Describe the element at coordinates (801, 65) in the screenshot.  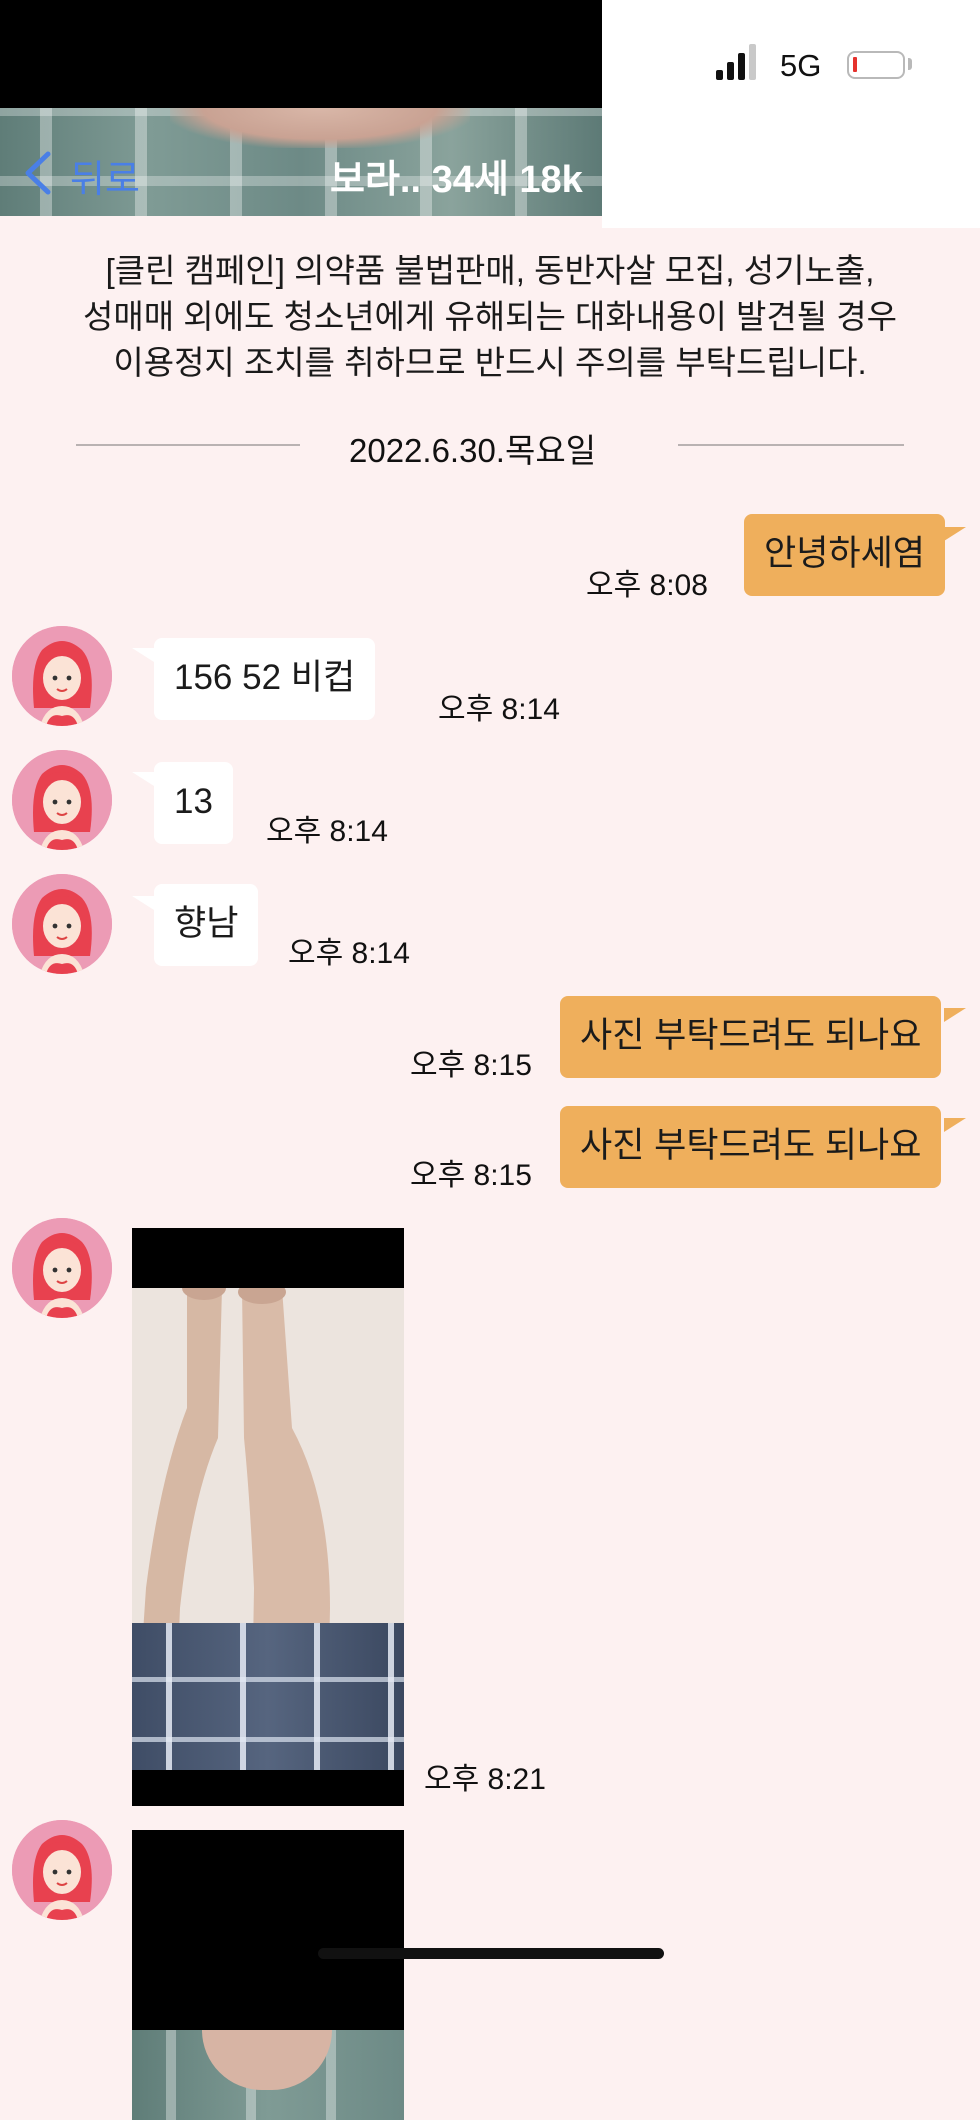
I see `network-label: 5G` at that location.